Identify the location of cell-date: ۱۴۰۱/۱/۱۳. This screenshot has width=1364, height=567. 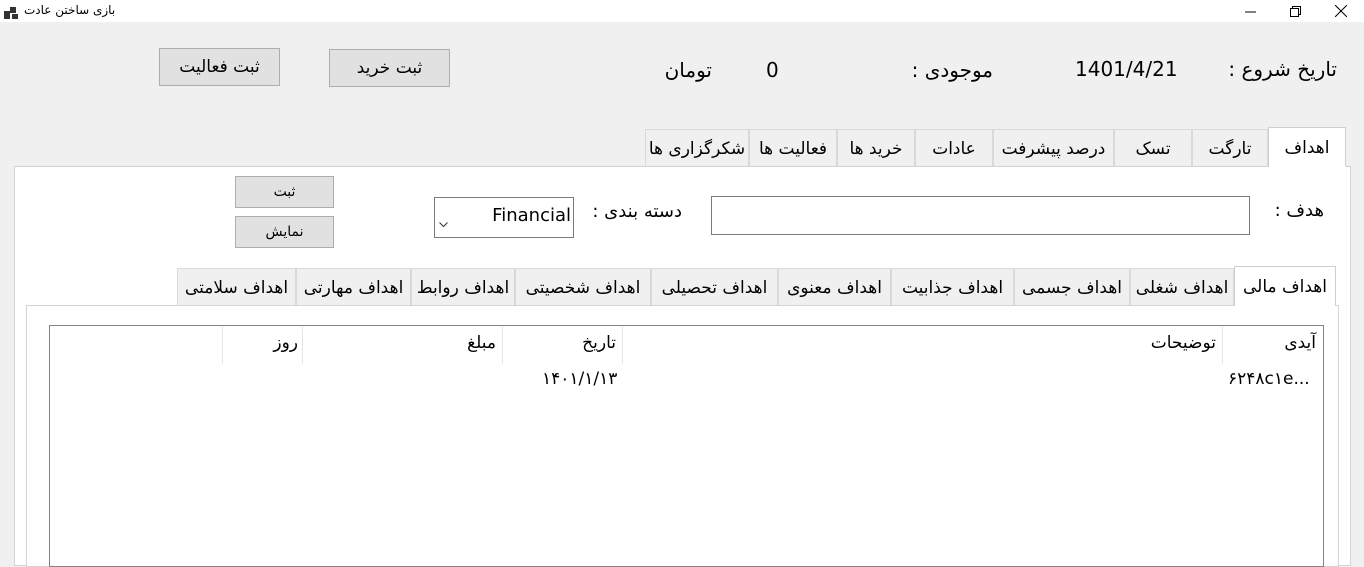
(580, 379).